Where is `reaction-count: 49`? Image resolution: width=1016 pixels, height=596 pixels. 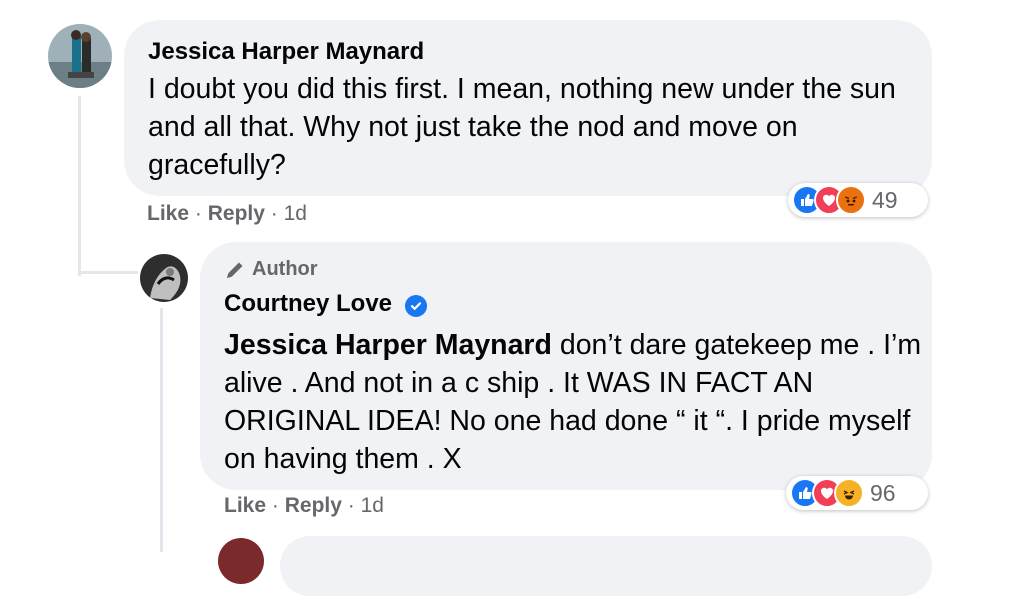 reaction-count: 49 is located at coordinates (885, 199).